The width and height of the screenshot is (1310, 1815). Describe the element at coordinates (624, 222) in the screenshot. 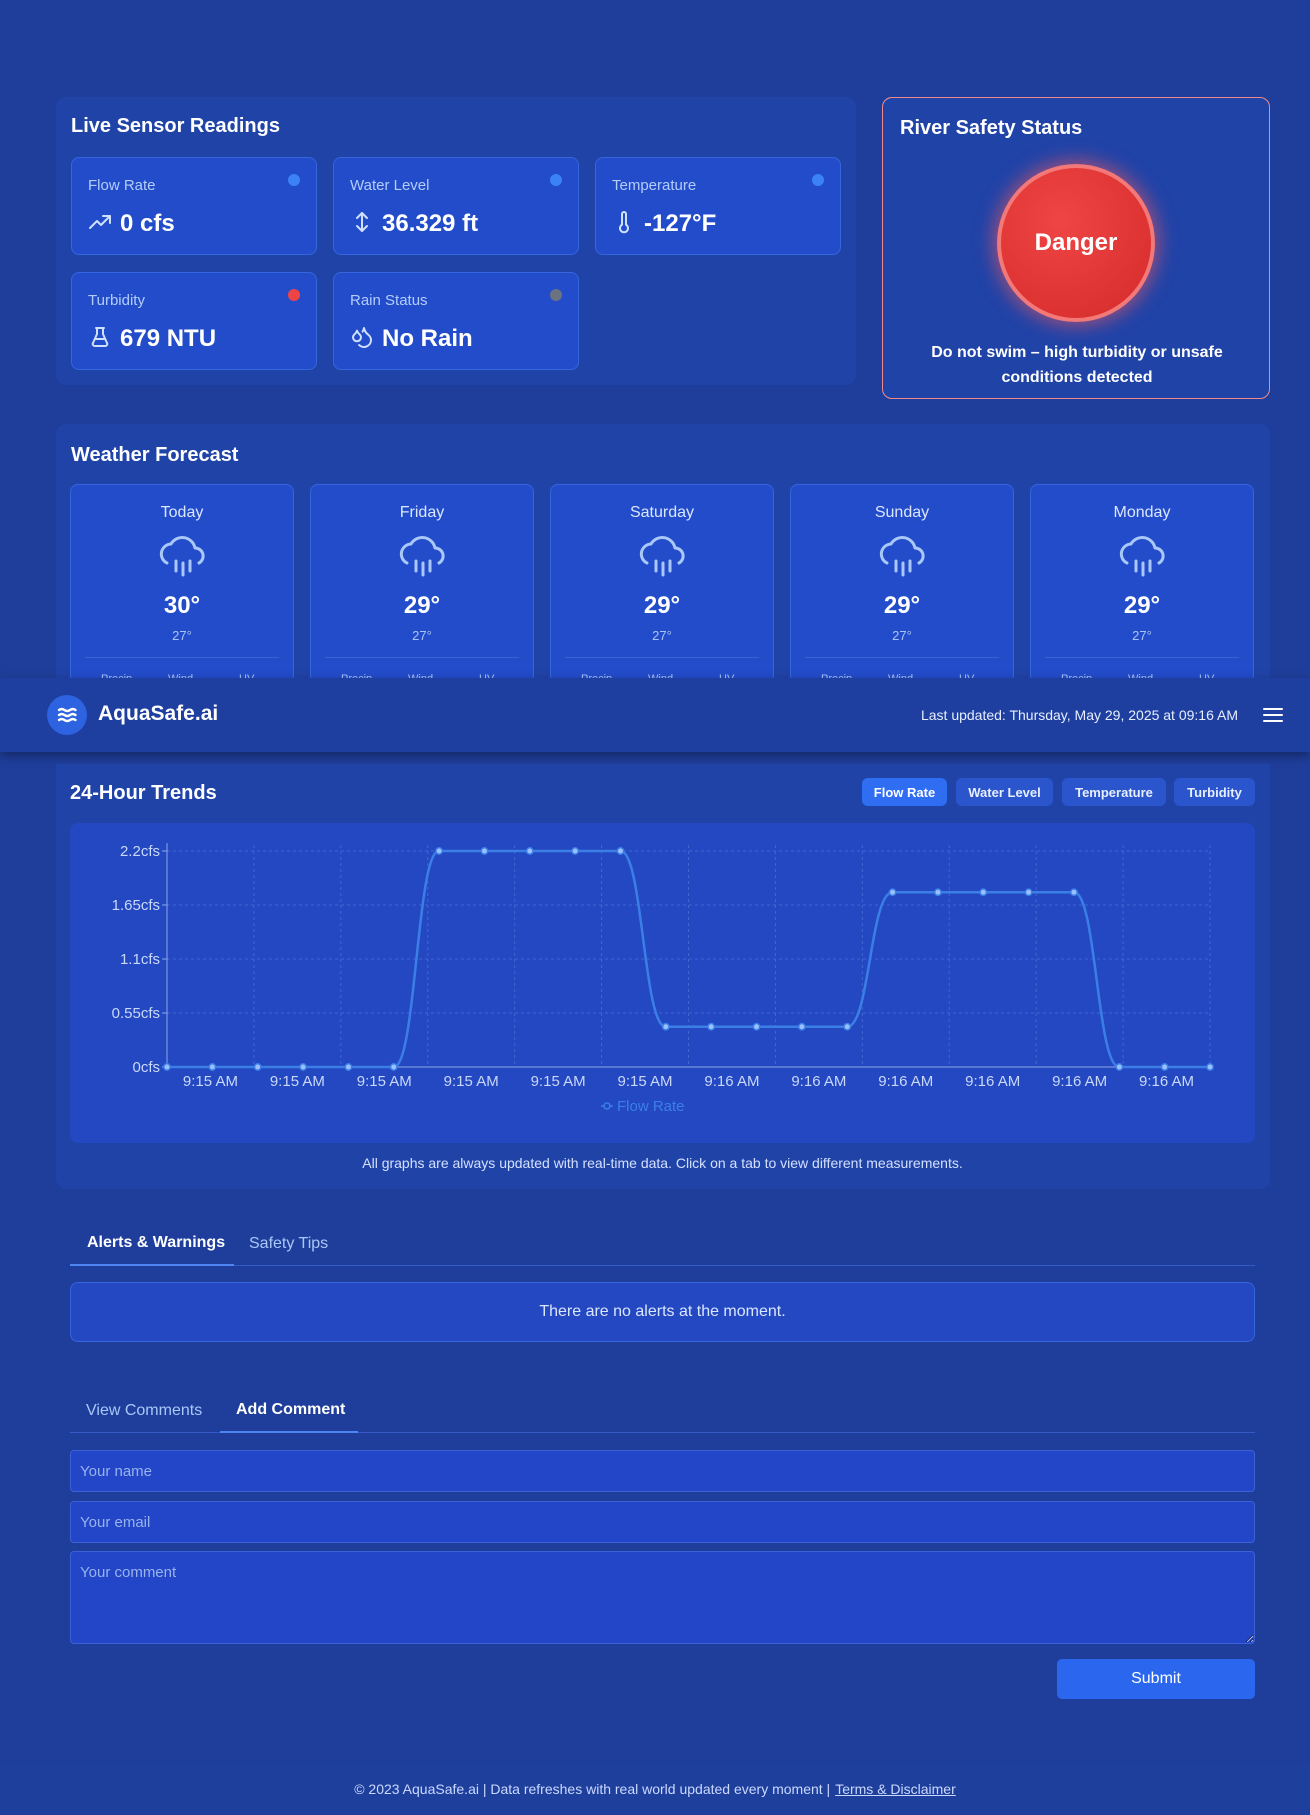

I see `thermometer-icon` at that location.